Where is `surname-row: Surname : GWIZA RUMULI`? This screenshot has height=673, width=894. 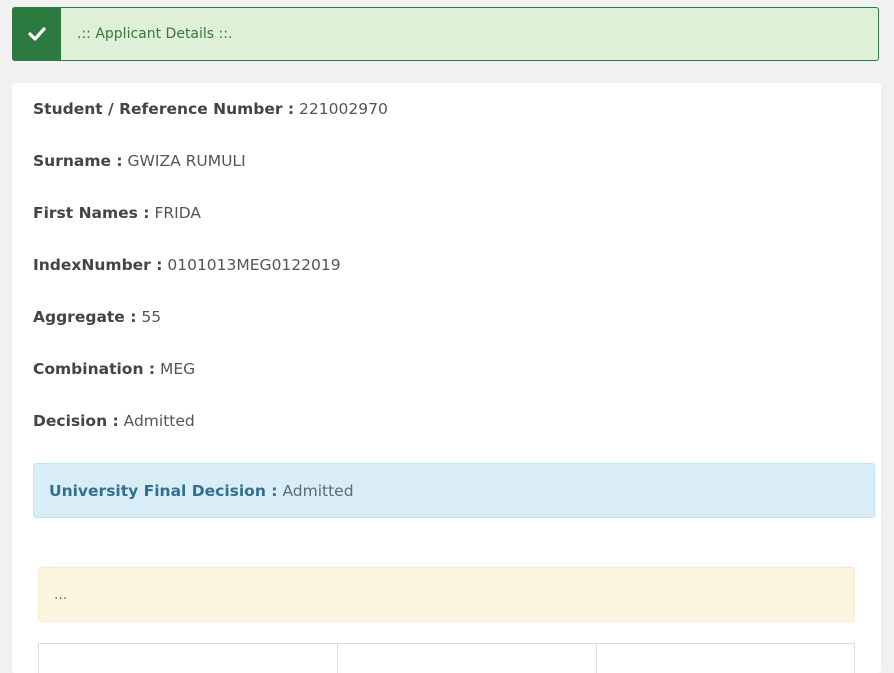 surname-row: Surname : GWIZA RUMULI is located at coordinates (139, 161).